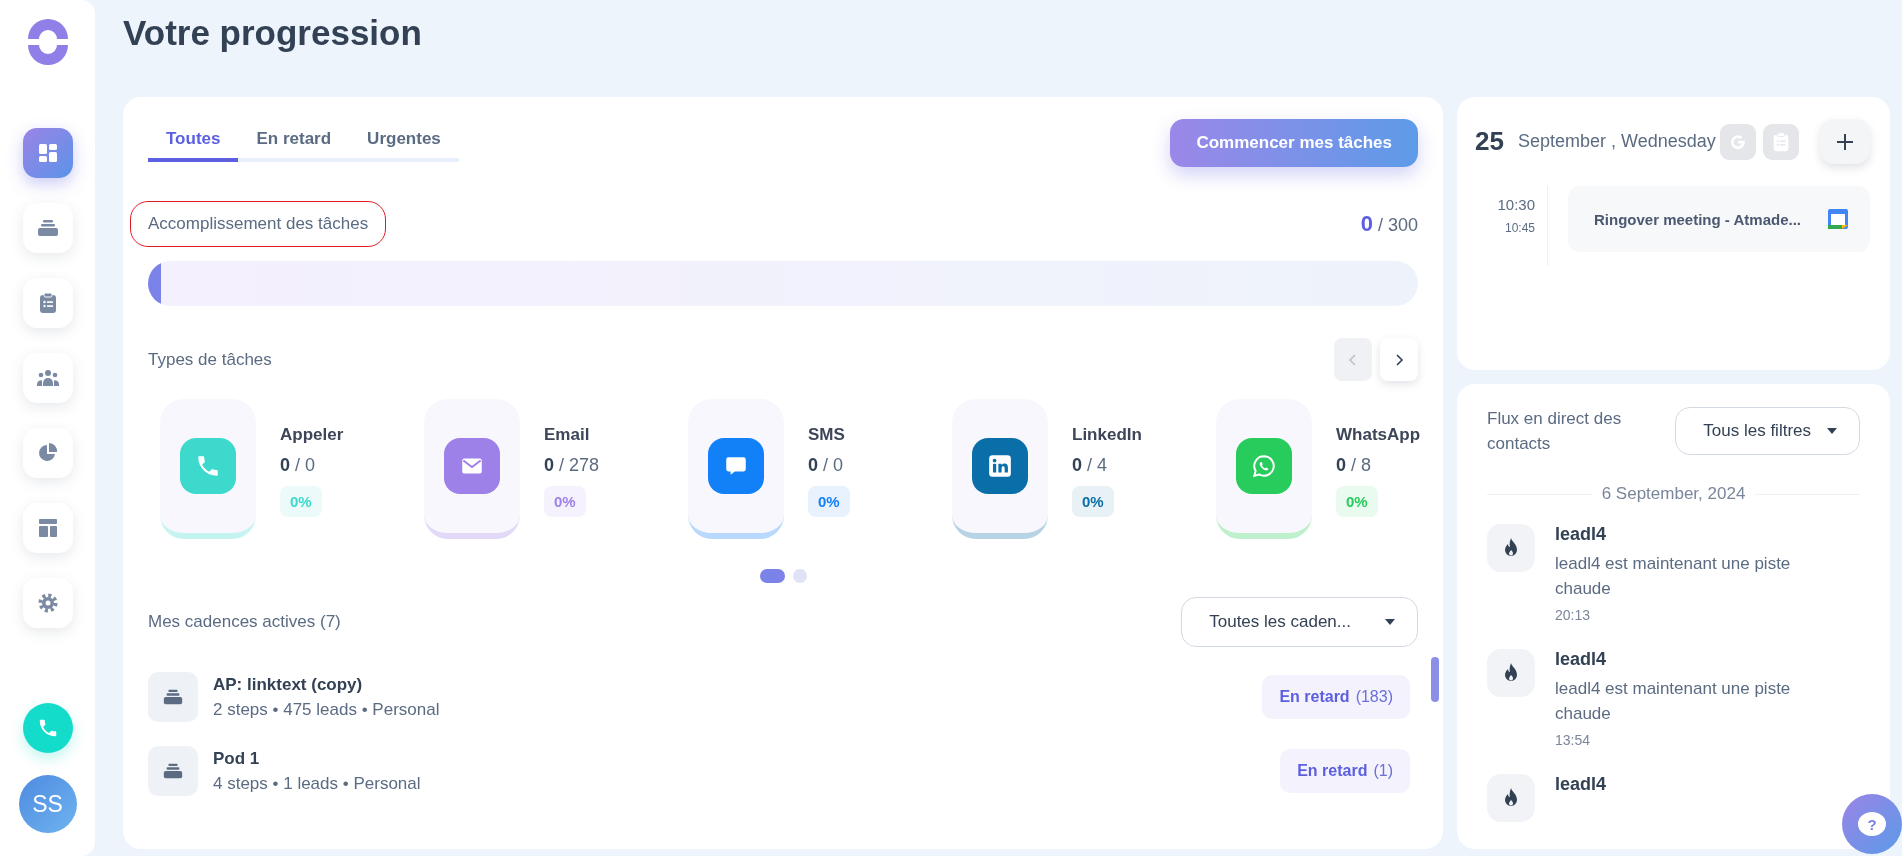 The width and height of the screenshot is (1902, 856). I want to click on scrollbar-thumb, so click(1435, 679).